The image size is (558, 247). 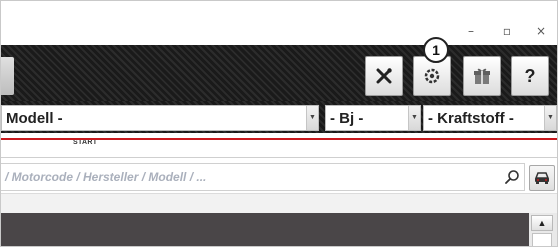 I want to click on close-button: ×, so click(x=541, y=31).